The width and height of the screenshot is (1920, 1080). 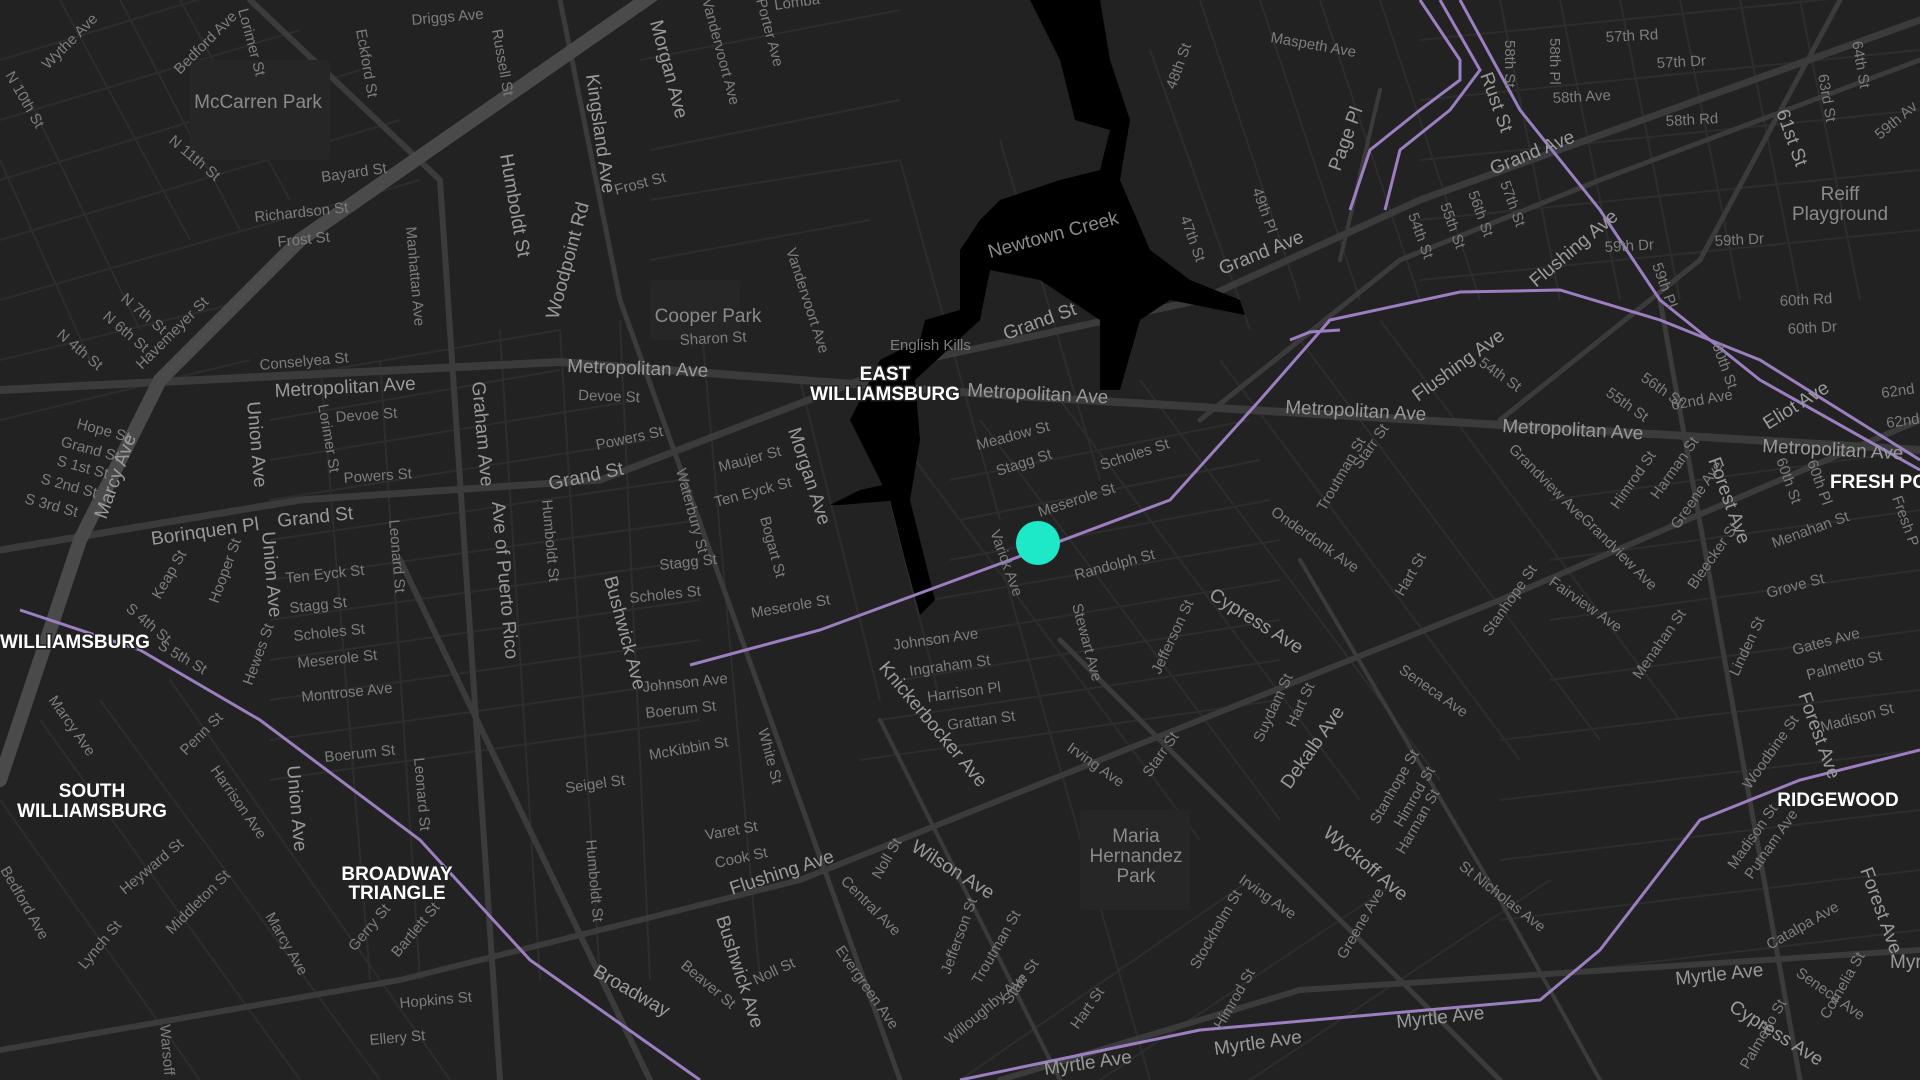 I want to click on street-waterbury: Waterbury St, so click(x=691, y=511).